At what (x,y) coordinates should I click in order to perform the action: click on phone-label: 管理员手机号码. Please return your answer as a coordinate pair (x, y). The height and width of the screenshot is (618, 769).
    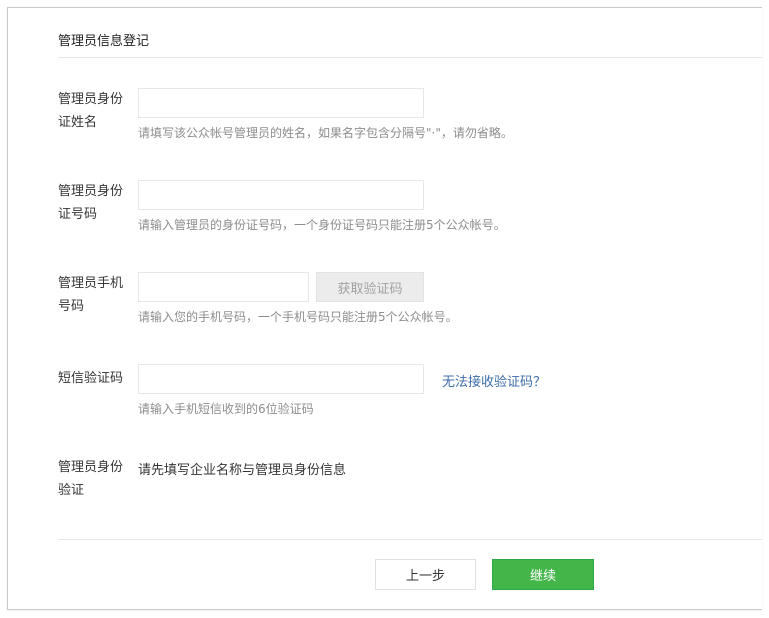
    Looking at the image, I should click on (91, 295).